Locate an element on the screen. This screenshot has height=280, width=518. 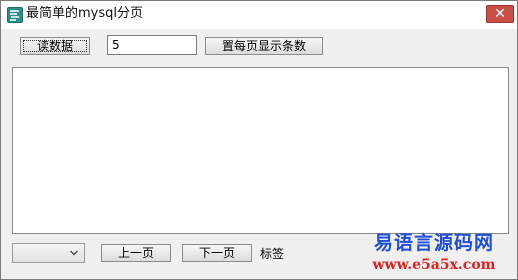
set-per-page-button: 置每页显示条数 is located at coordinates (264, 46).